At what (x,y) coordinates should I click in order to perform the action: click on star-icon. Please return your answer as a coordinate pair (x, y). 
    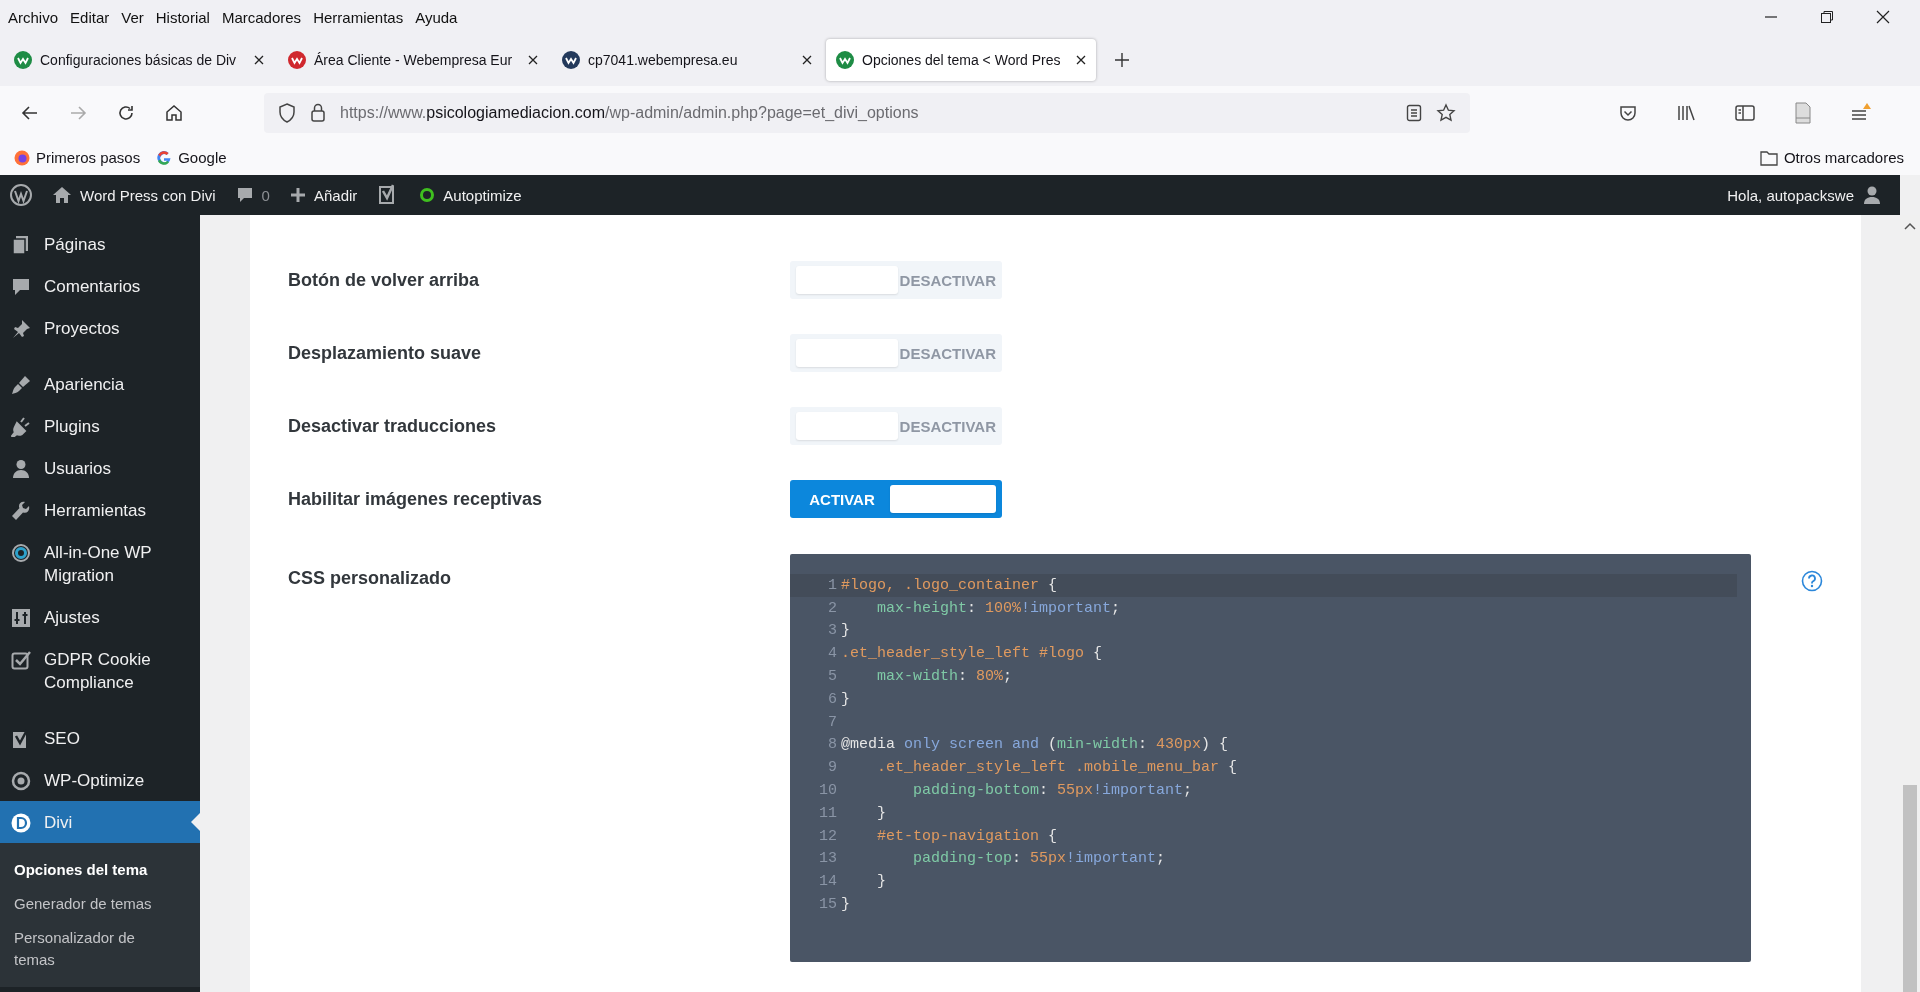
    Looking at the image, I should click on (1446, 113).